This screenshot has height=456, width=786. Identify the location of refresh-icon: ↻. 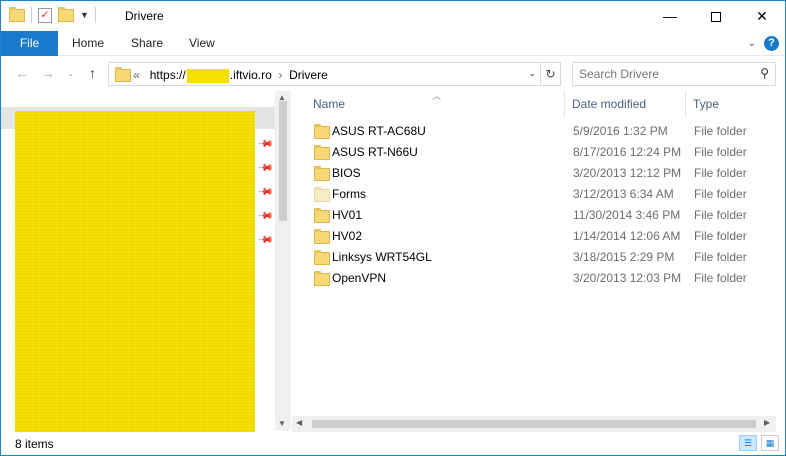
(550, 74).